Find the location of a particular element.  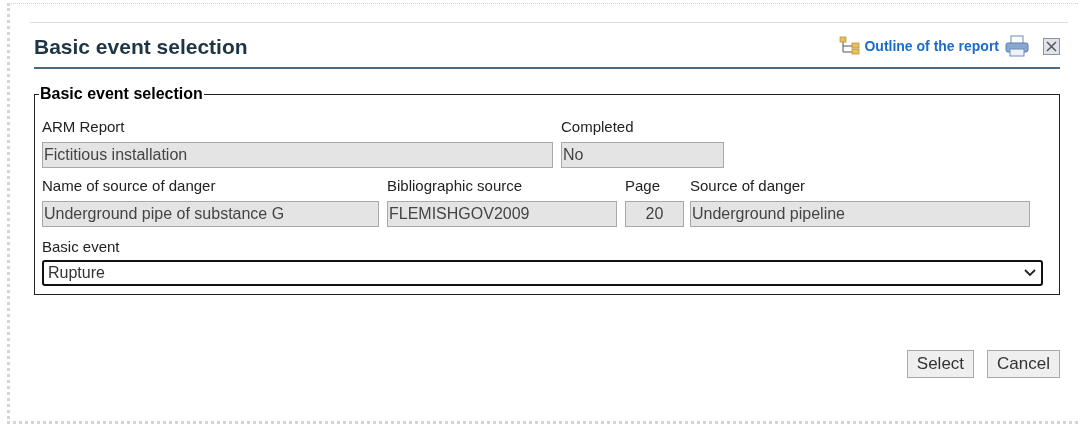

dialog-title: Basic event selection is located at coordinates (141, 46).